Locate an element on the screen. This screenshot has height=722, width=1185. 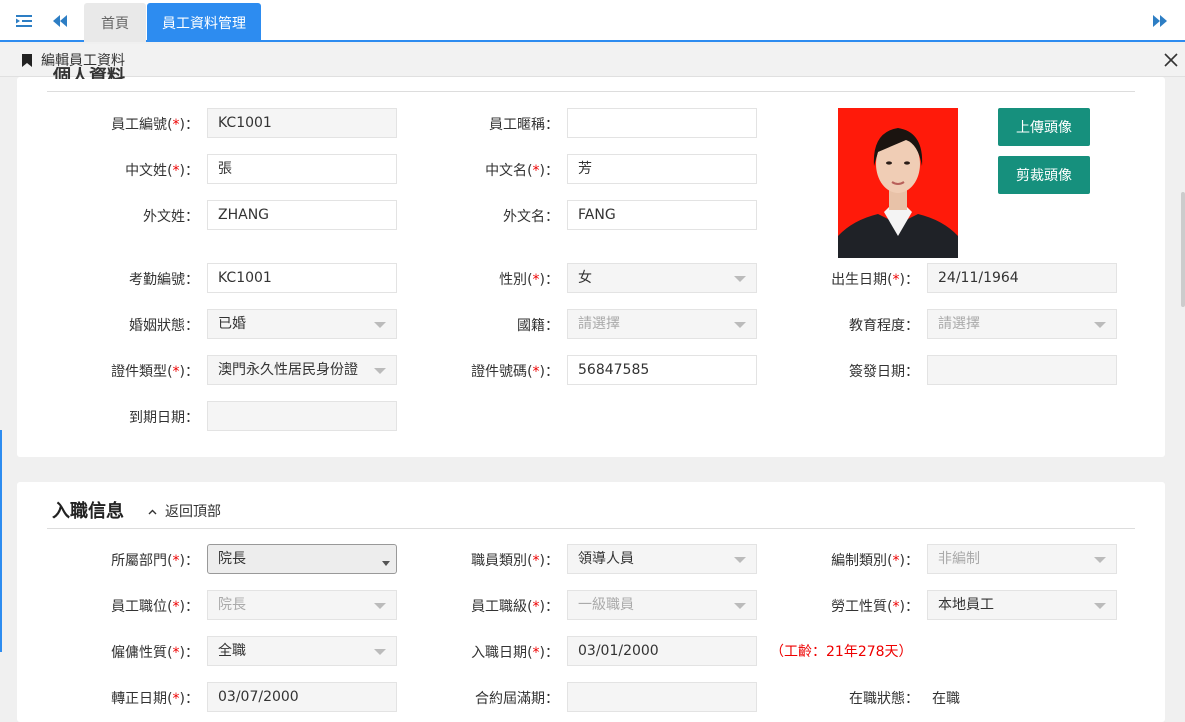
personal-input-8: 24/11/1964 is located at coordinates (1022, 278).